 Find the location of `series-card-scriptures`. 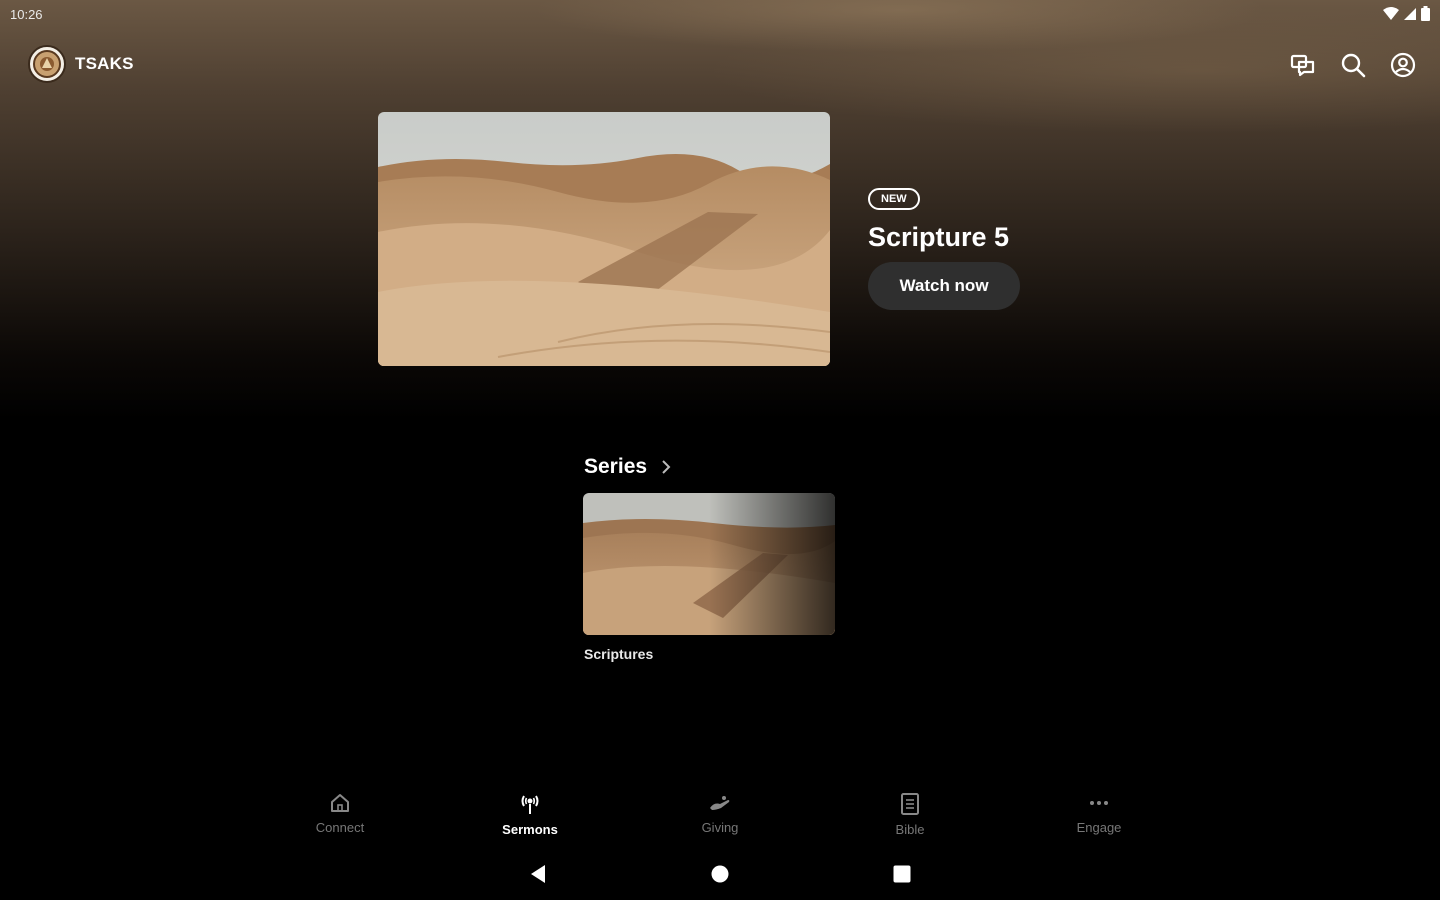

series-card-scriptures is located at coordinates (709, 564).